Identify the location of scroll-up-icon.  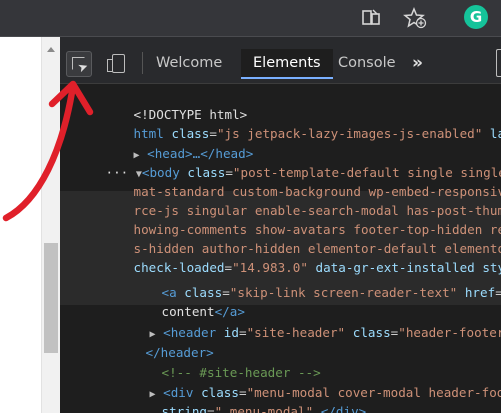
(51, 49).